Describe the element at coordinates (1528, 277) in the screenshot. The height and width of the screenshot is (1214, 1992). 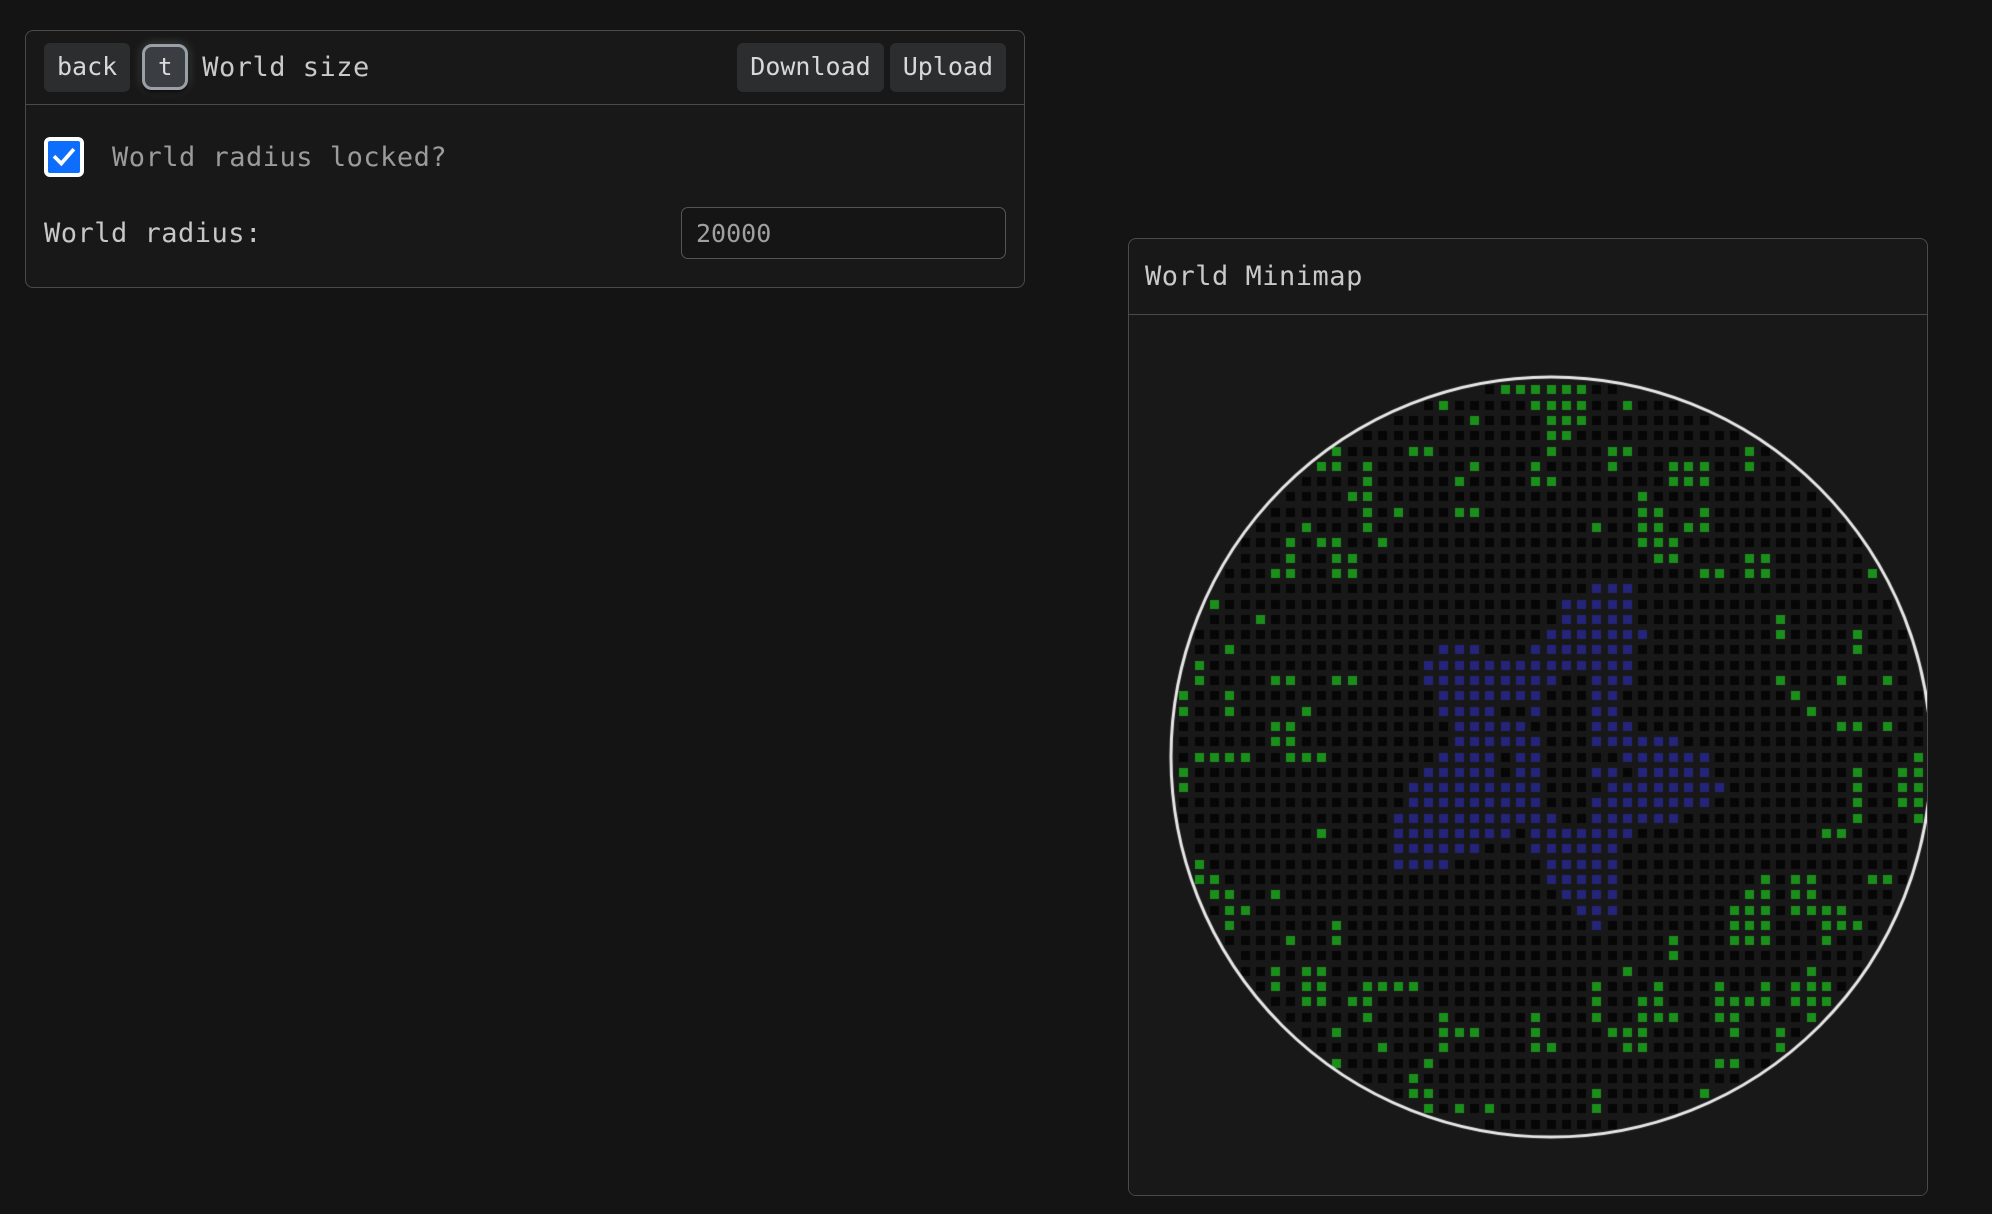
I see `minimap-header: World Minimap` at that location.